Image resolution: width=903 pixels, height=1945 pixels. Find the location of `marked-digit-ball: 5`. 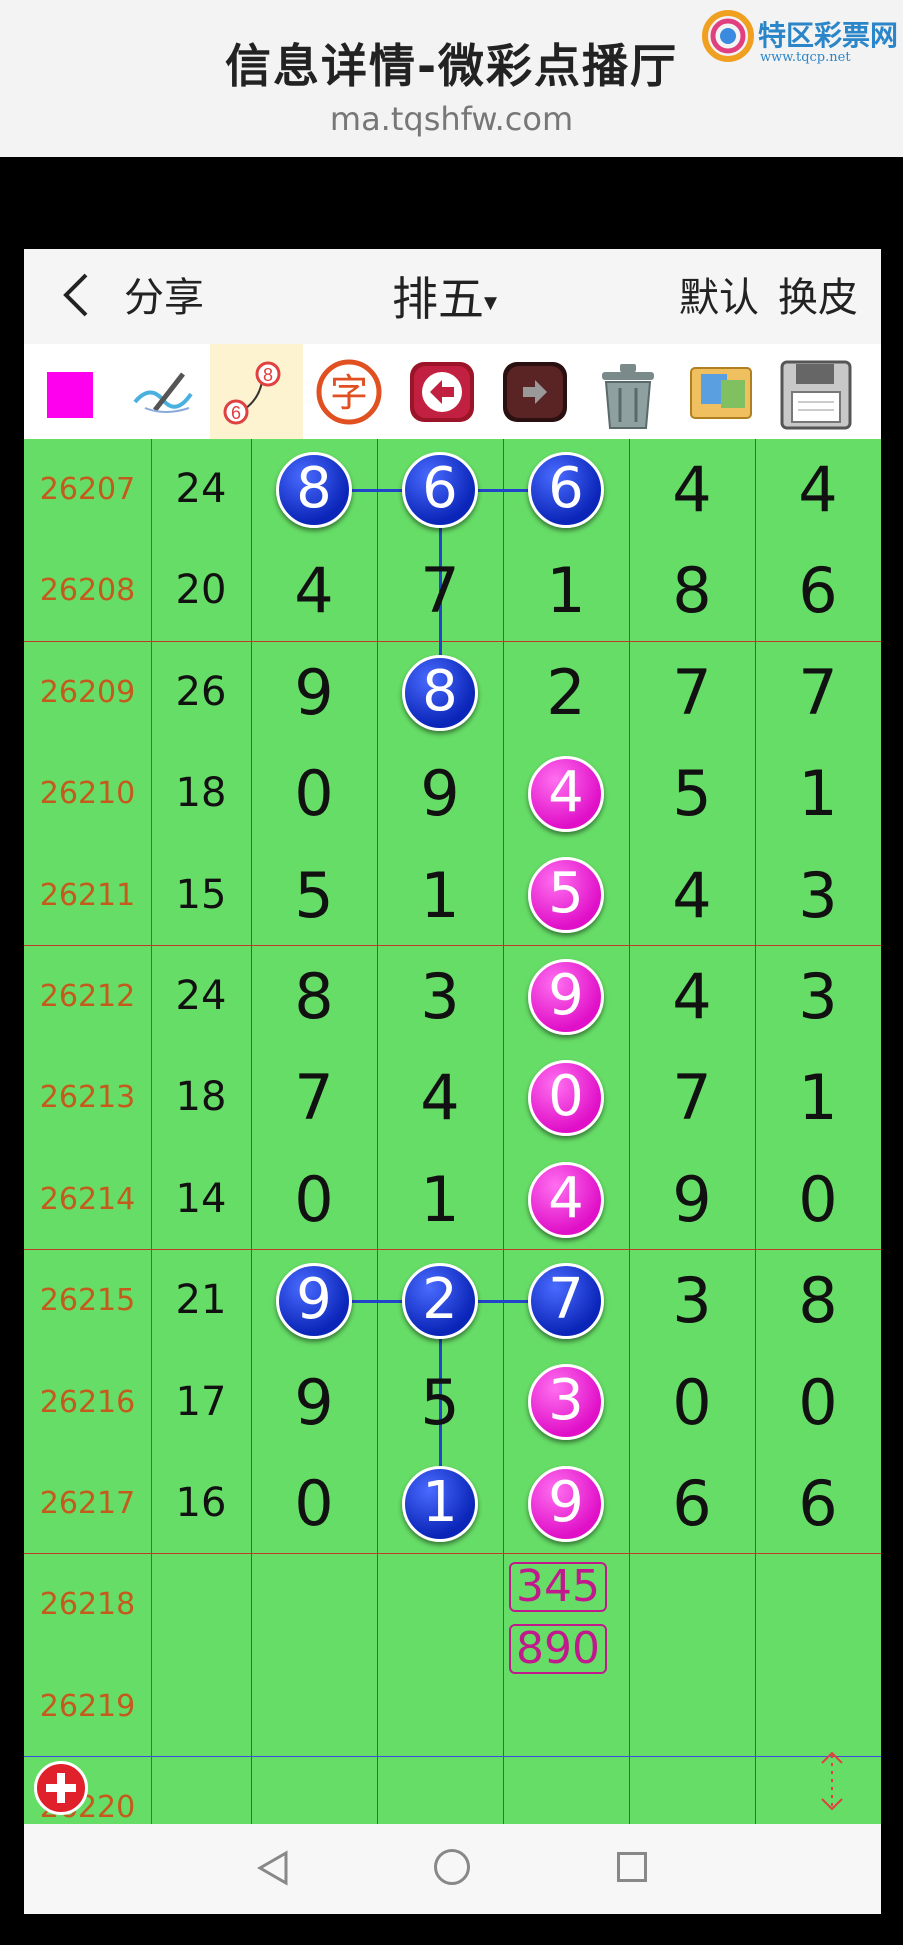

marked-digit-ball: 5 is located at coordinates (566, 895).